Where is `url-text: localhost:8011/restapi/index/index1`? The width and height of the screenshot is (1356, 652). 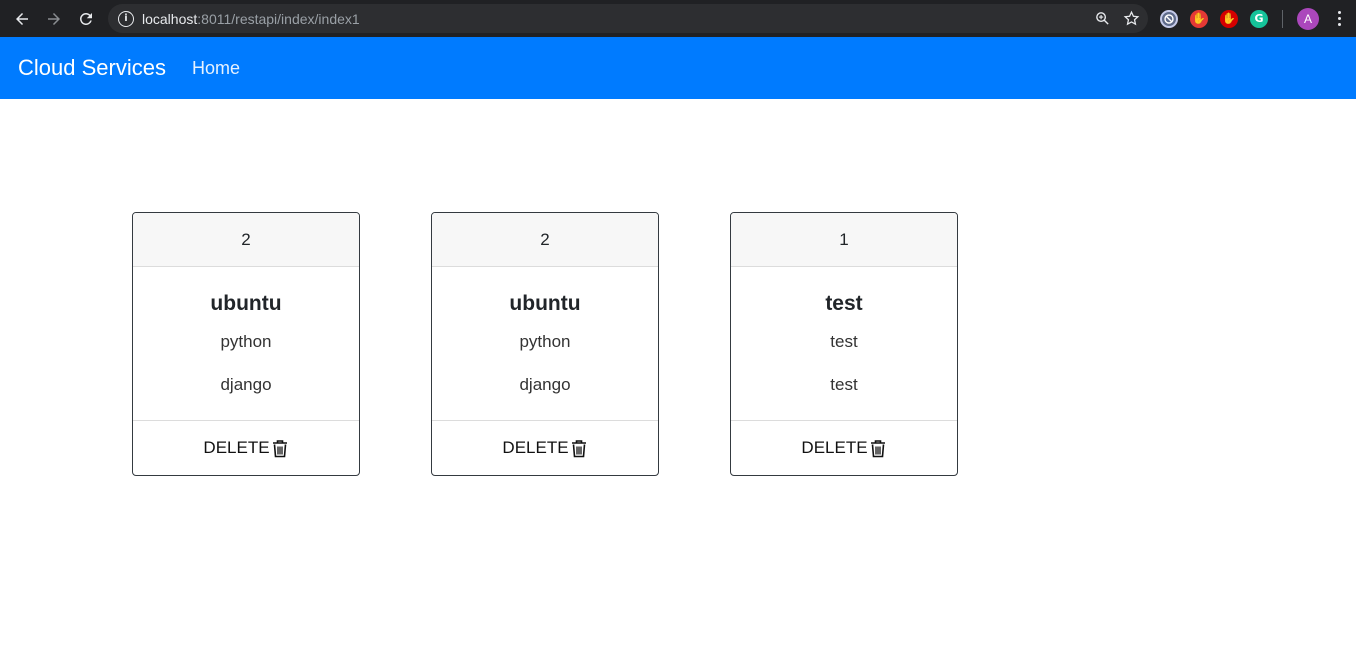 url-text: localhost:8011/restapi/index/index1 is located at coordinates (251, 19).